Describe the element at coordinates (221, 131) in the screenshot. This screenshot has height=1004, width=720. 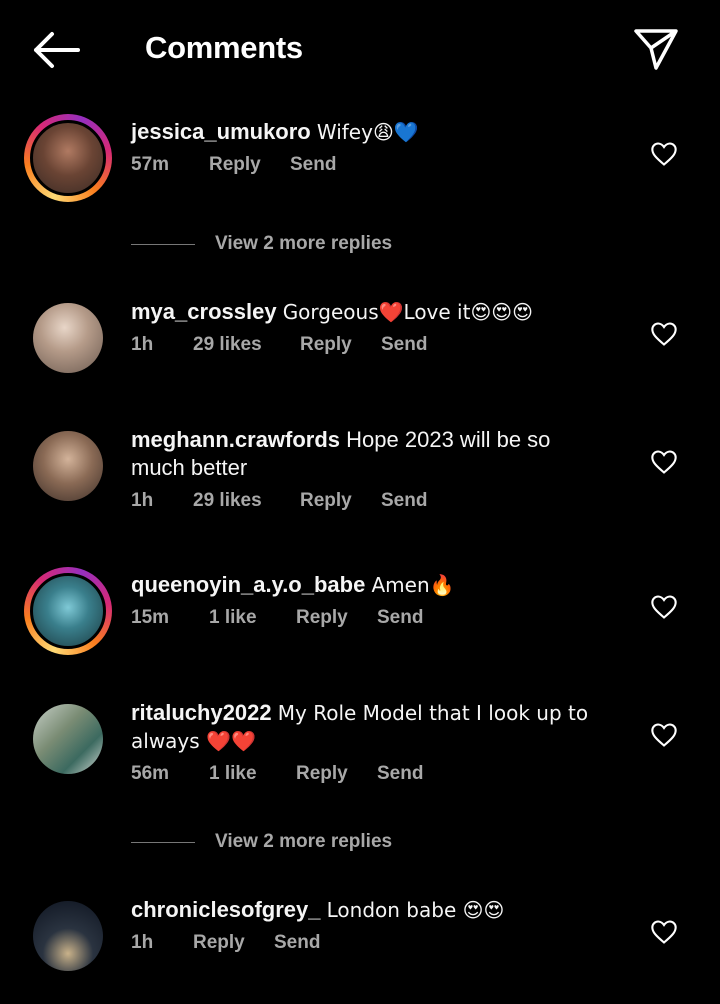
I see `comment-username: jessica_umukoro` at that location.